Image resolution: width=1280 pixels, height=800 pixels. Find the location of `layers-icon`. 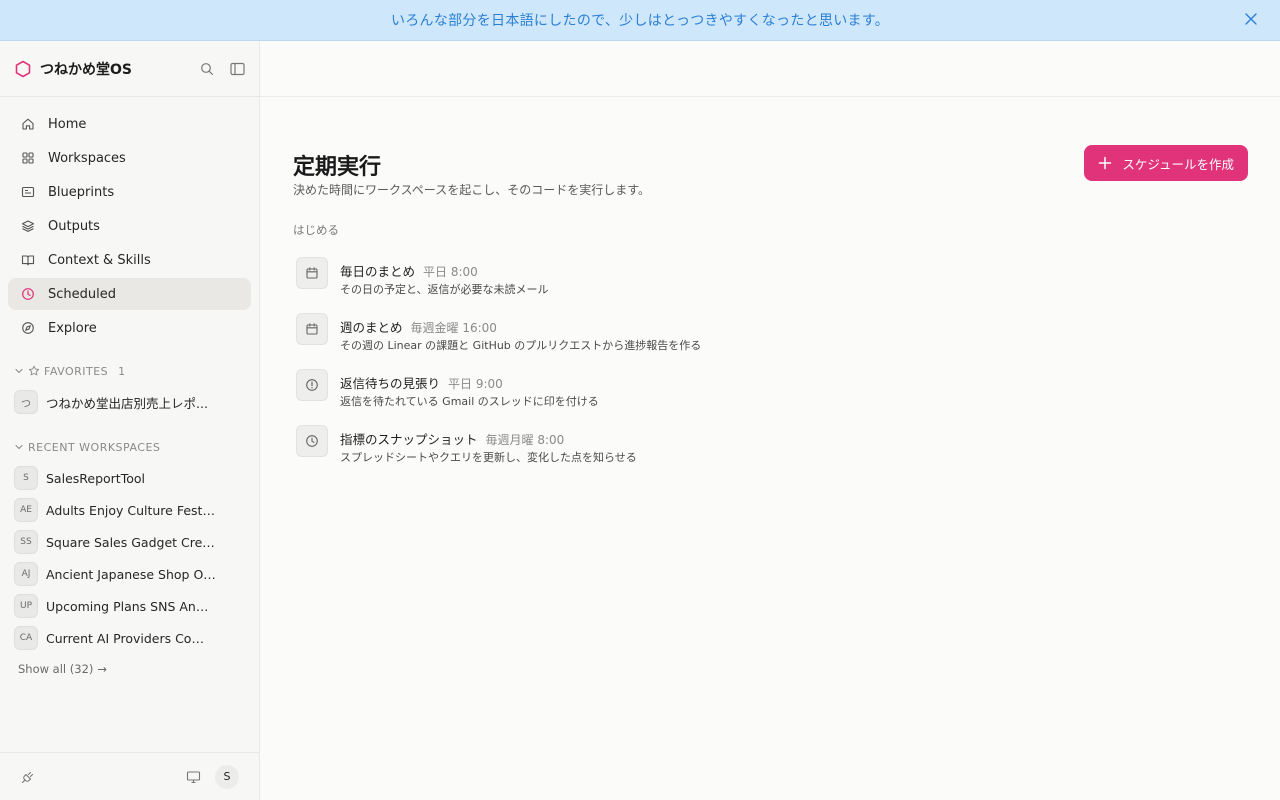

layers-icon is located at coordinates (28, 226).